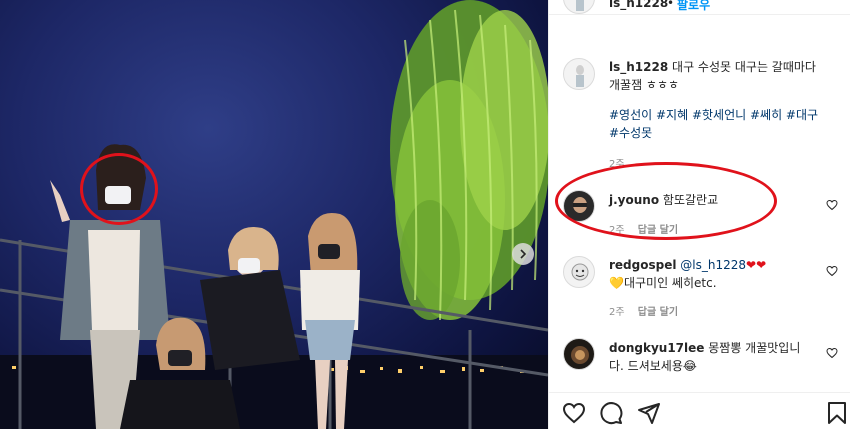  Describe the element at coordinates (699, 14) in the screenshot. I see `header-divider` at that location.